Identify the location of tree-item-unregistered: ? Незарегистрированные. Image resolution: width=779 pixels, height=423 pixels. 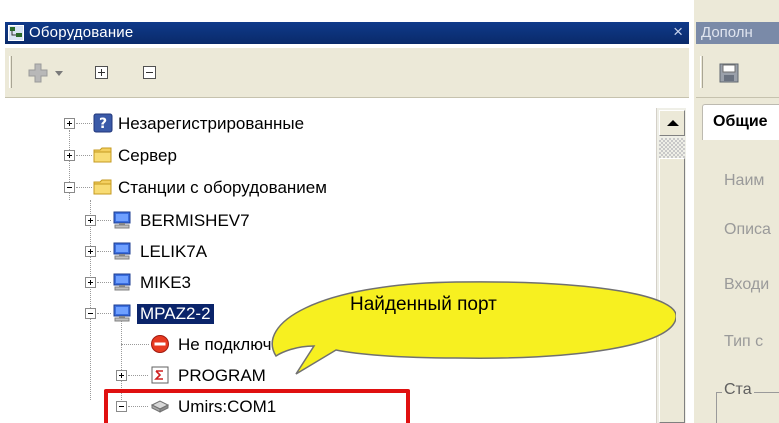
(325, 125).